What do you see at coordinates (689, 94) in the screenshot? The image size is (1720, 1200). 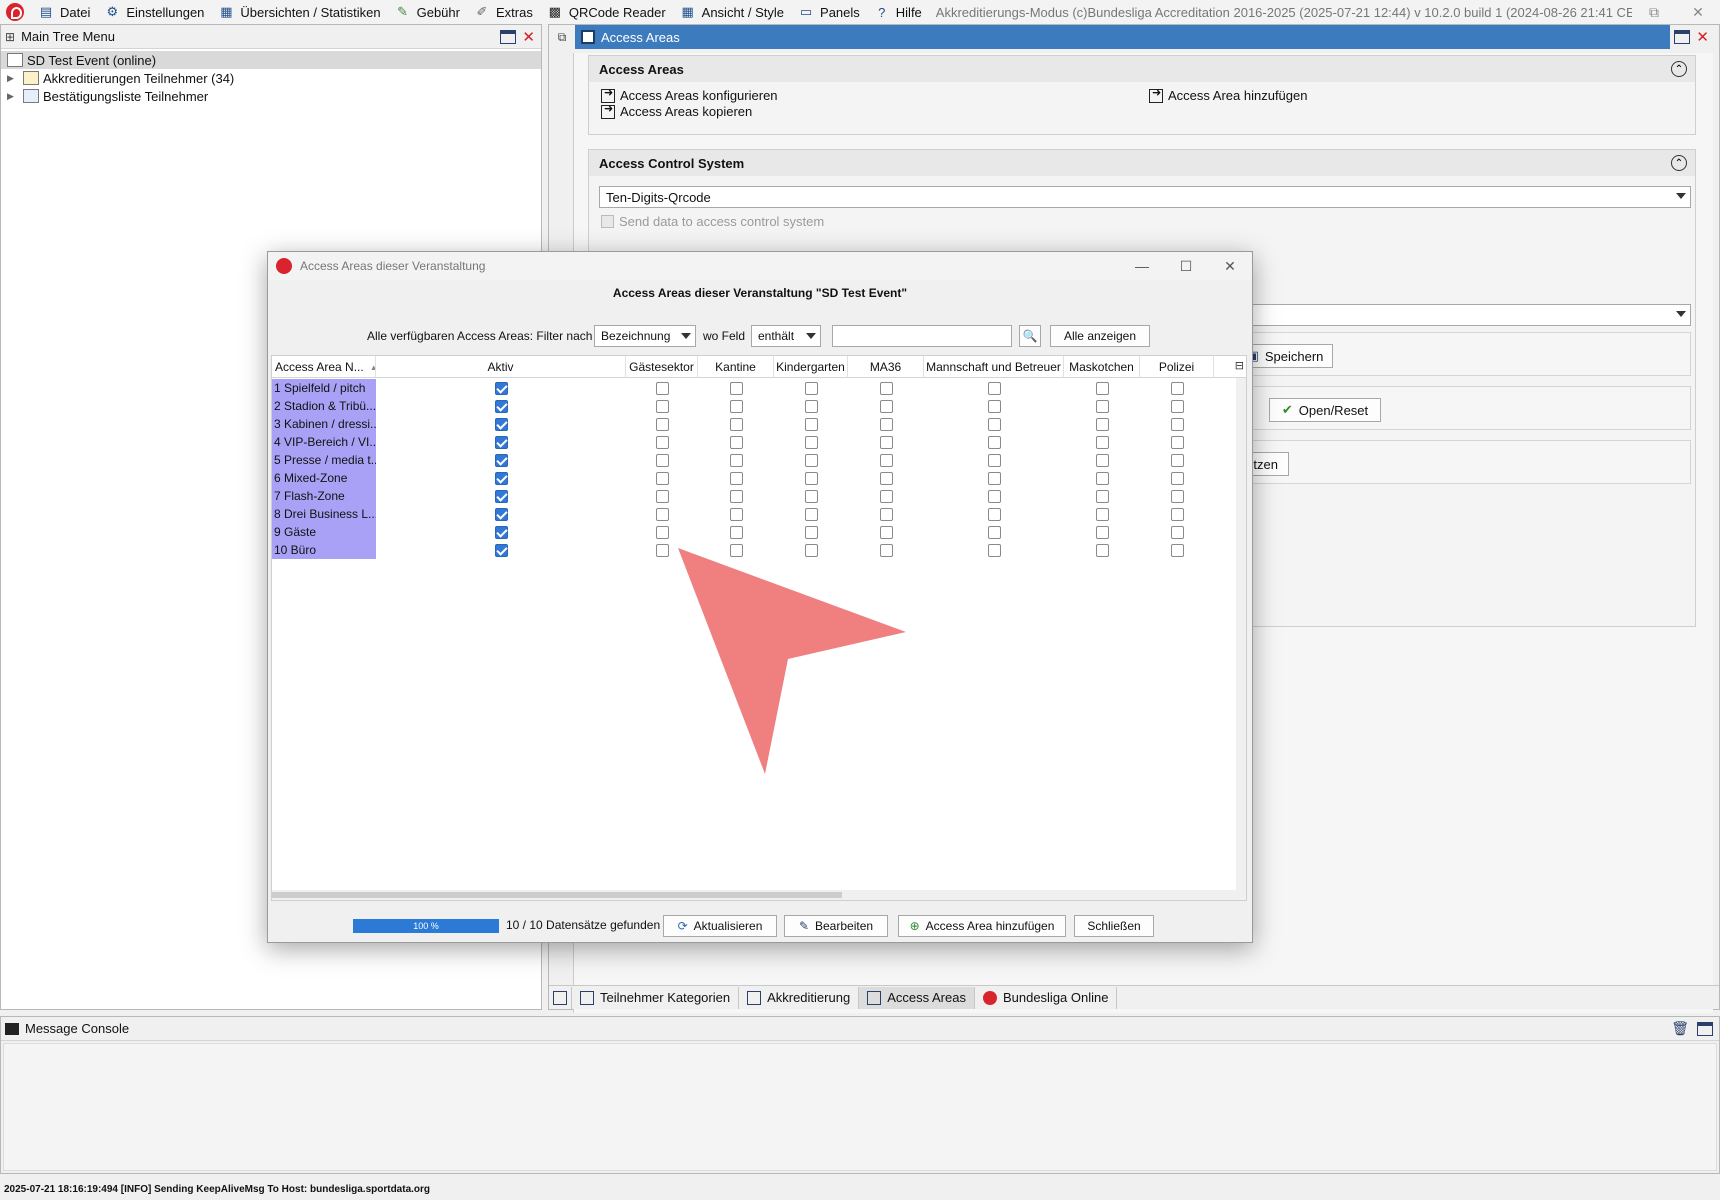 I see `link-configure-access-areas: Access Areas konfigurieren` at bounding box center [689, 94].